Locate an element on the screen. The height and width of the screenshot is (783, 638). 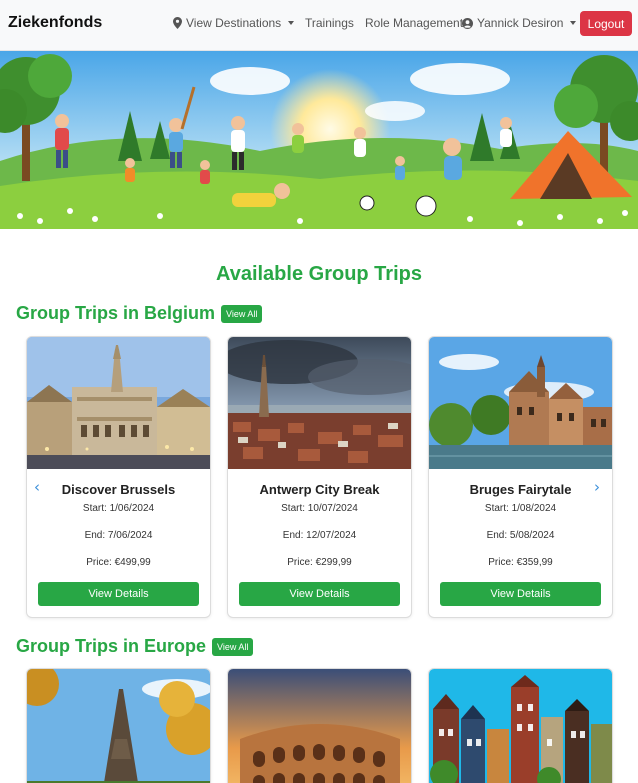
paris-photo is located at coordinates (118, 726).